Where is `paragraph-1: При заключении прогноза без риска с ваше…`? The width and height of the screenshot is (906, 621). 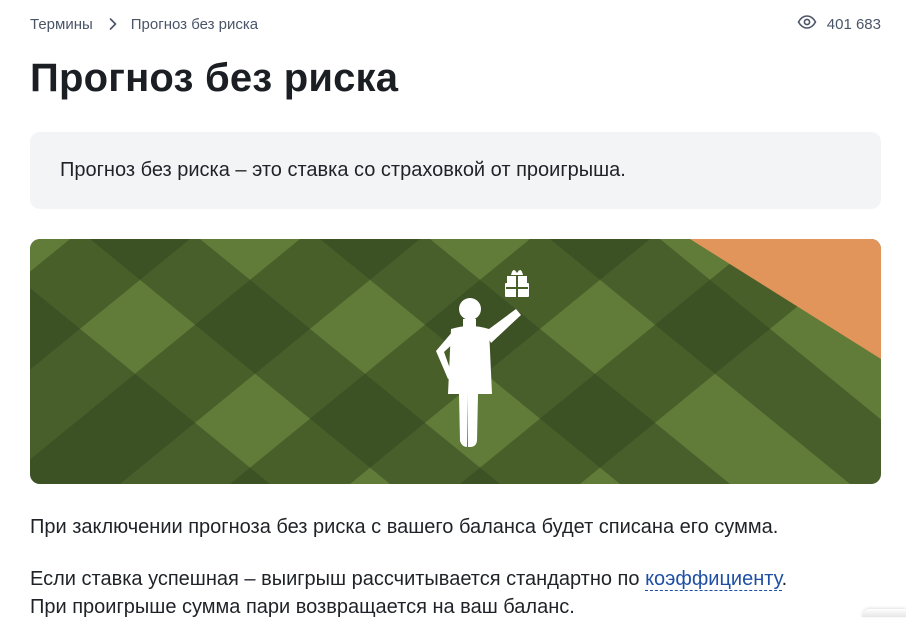 paragraph-1: При заключении прогноза без риска с ваше… is located at coordinates (404, 527).